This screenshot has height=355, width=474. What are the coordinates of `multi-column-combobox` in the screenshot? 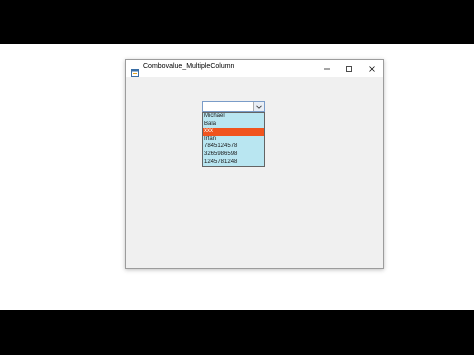 It's located at (233, 106).